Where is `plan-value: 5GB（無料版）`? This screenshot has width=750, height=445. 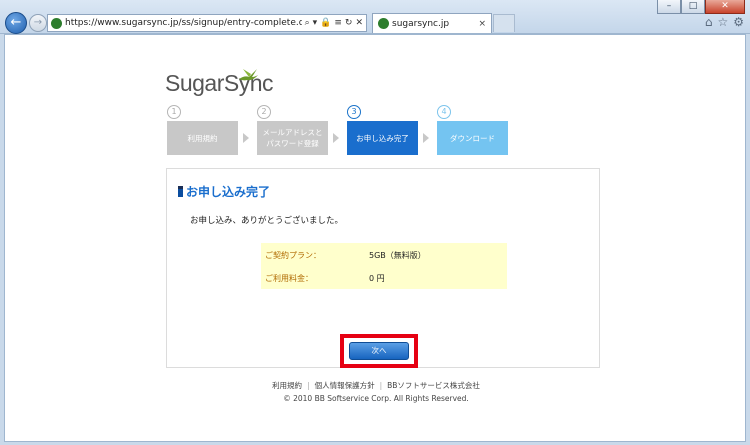
plan-value: 5GB（無料版） is located at coordinates (397, 255).